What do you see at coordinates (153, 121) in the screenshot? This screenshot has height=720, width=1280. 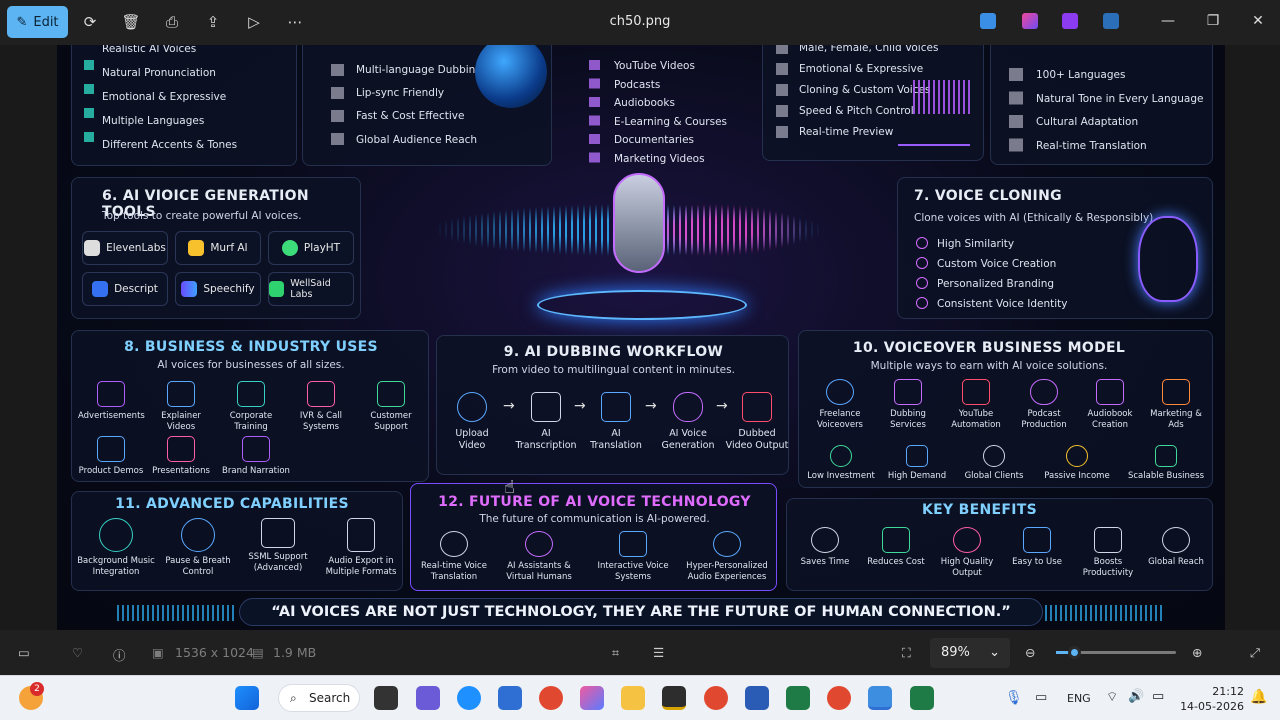 I see `list-item: Multiple Languages` at bounding box center [153, 121].